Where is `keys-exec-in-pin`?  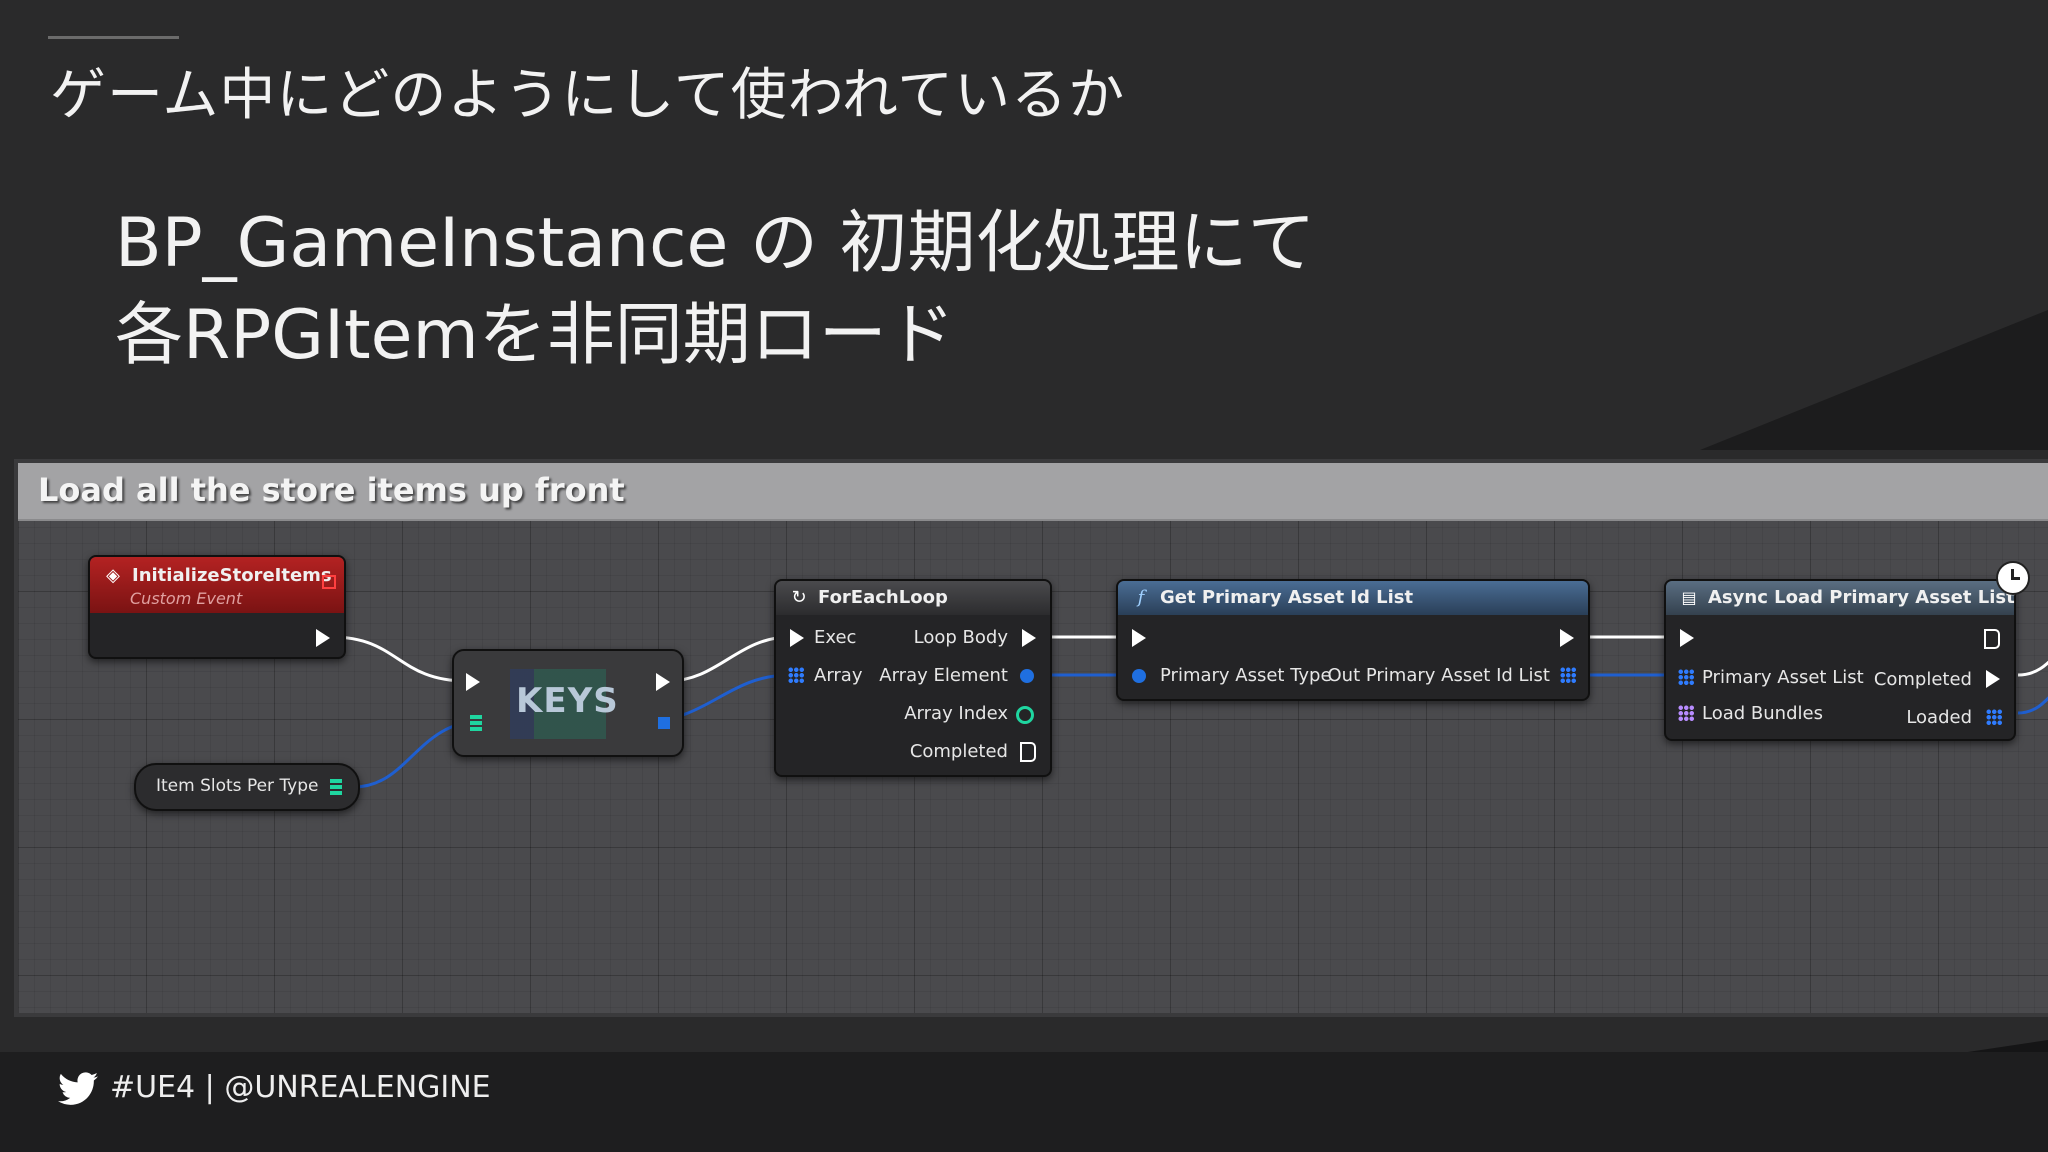 keys-exec-in-pin is located at coordinates (473, 682).